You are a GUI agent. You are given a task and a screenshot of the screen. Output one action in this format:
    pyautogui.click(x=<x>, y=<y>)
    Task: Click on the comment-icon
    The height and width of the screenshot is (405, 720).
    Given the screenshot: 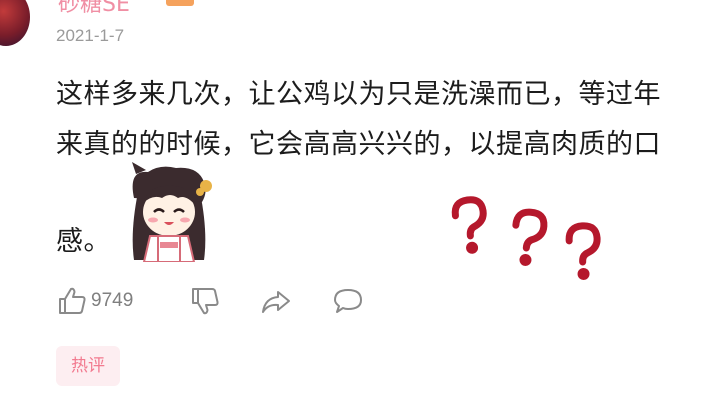 What is the action you would take?
    pyautogui.click(x=348, y=301)
    